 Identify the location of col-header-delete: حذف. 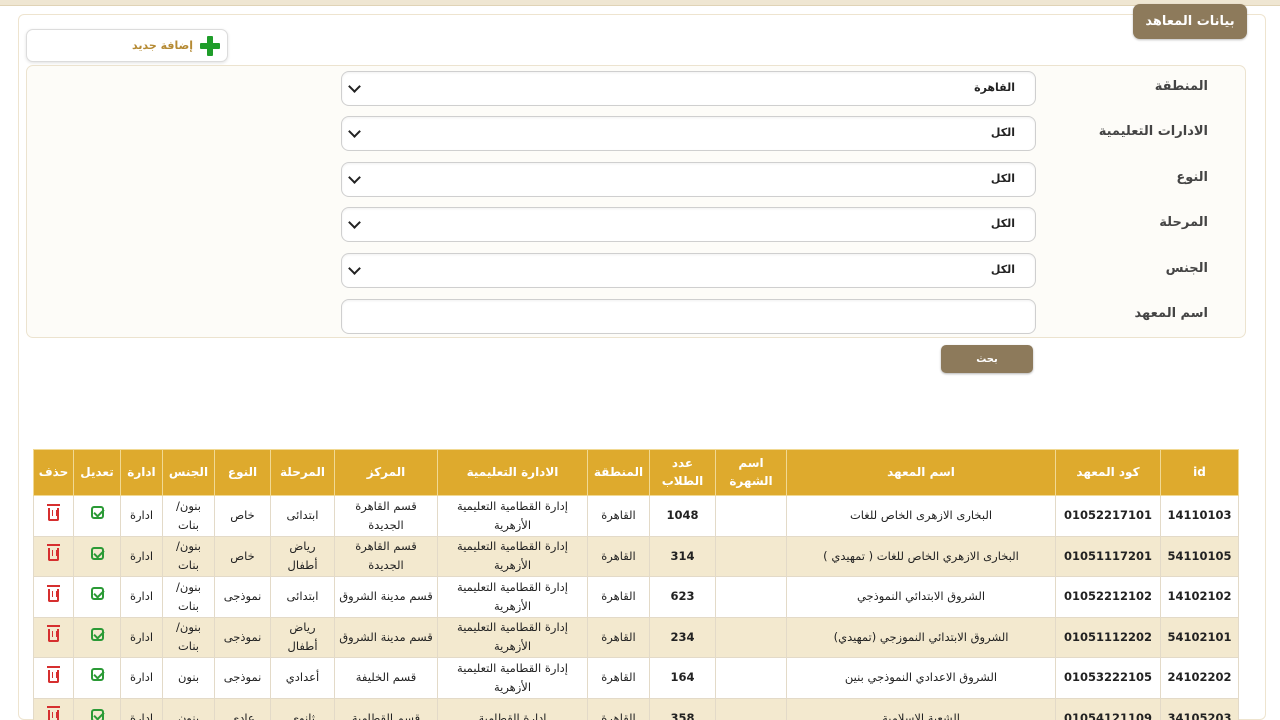
(53, 472).